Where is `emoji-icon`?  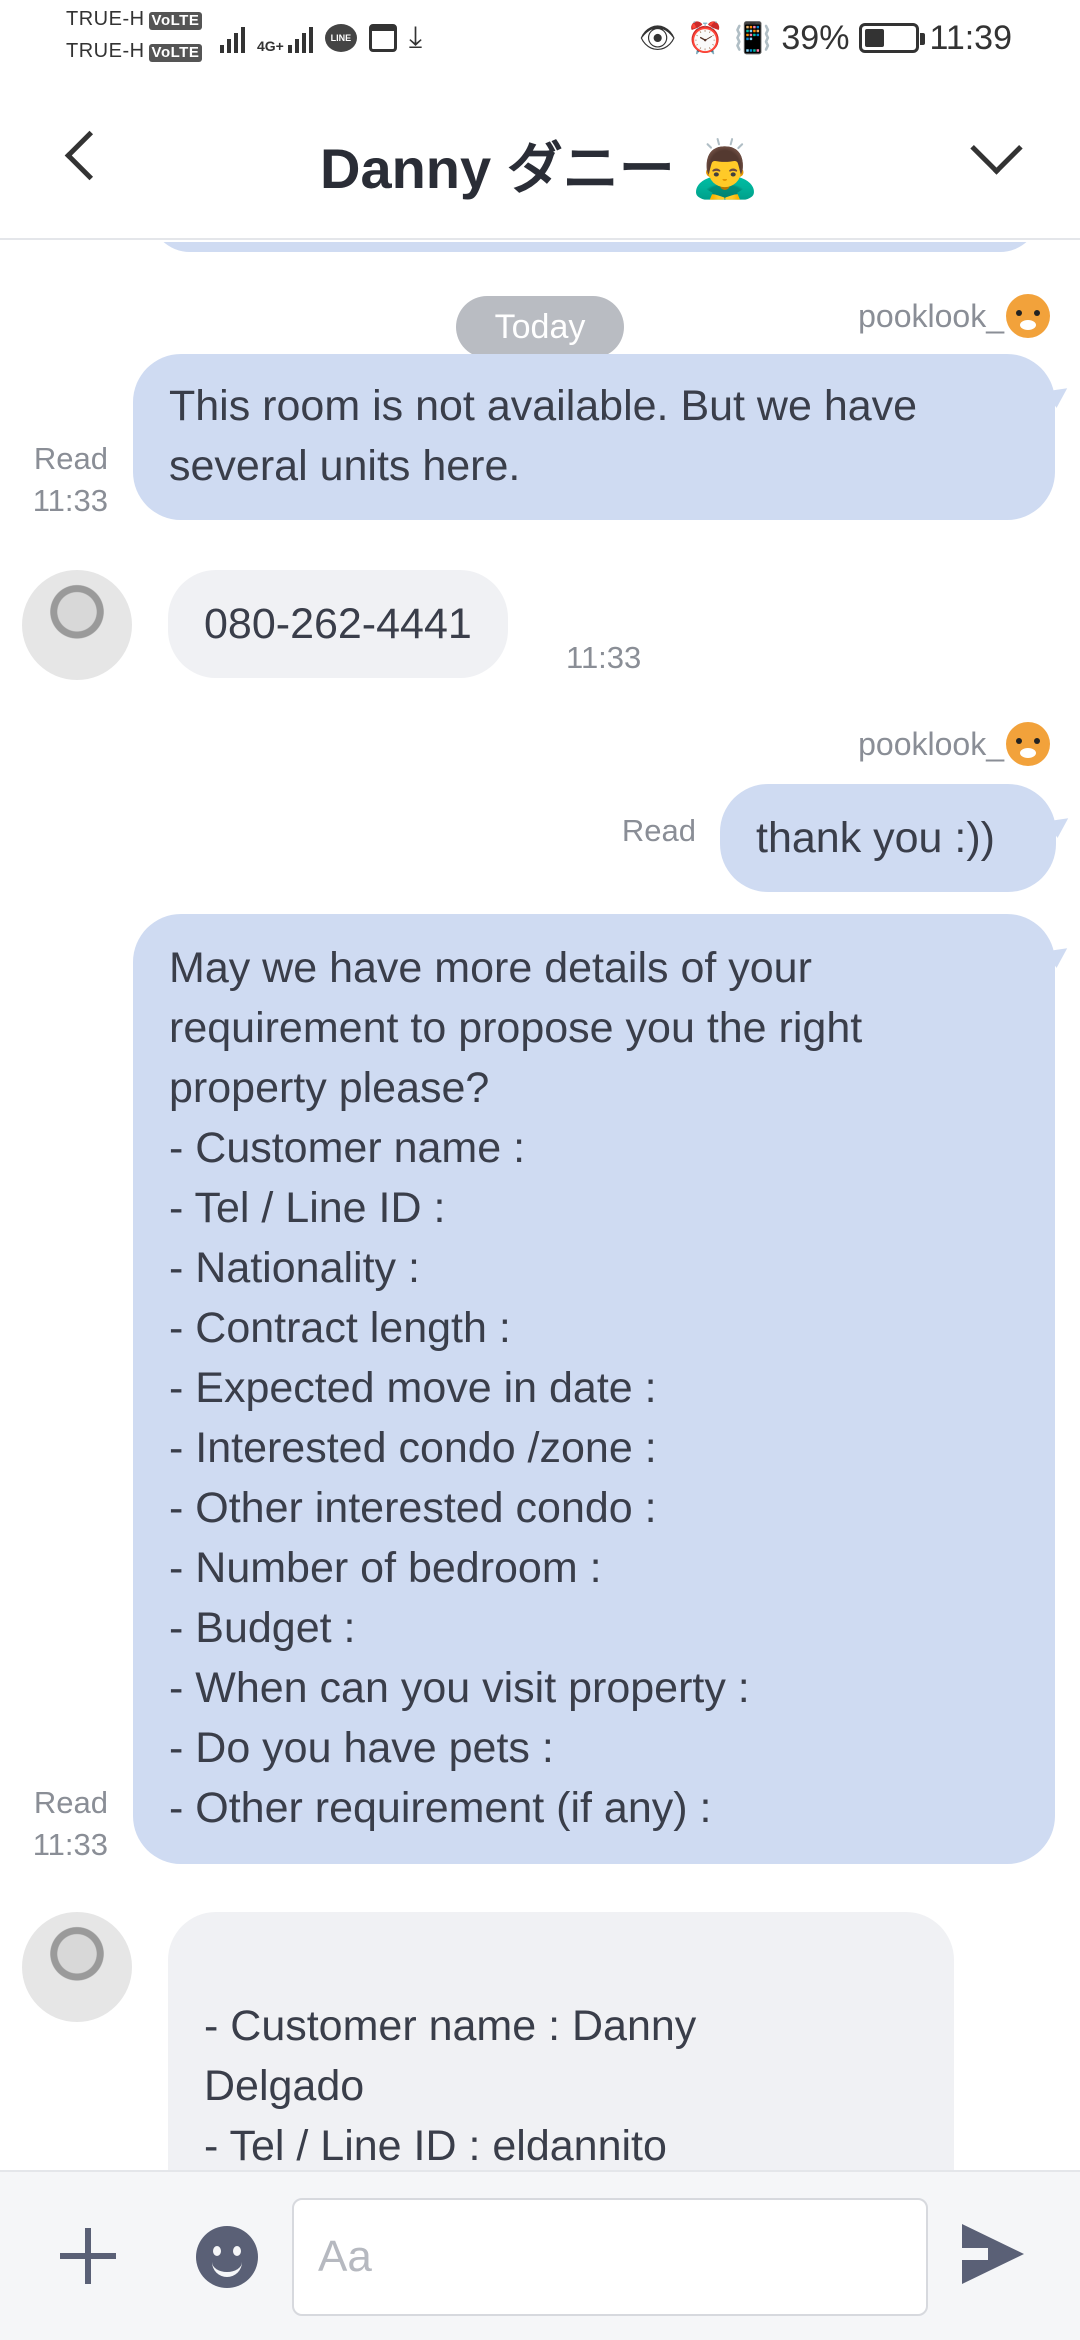 emoji-icon is located at coordinates (227, 2257).